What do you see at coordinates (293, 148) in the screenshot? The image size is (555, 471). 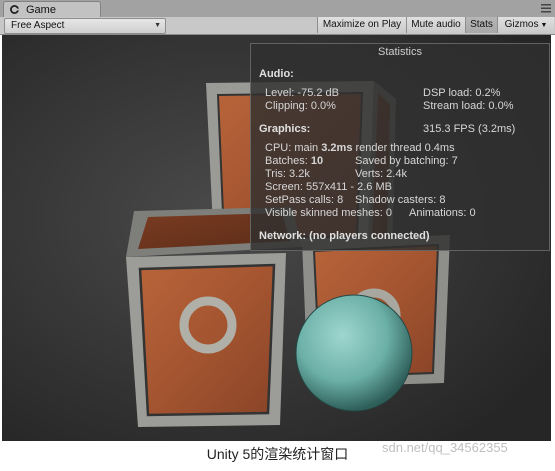 I see `cpu-prefix: CPU: main` at bounding box center [293, 148].